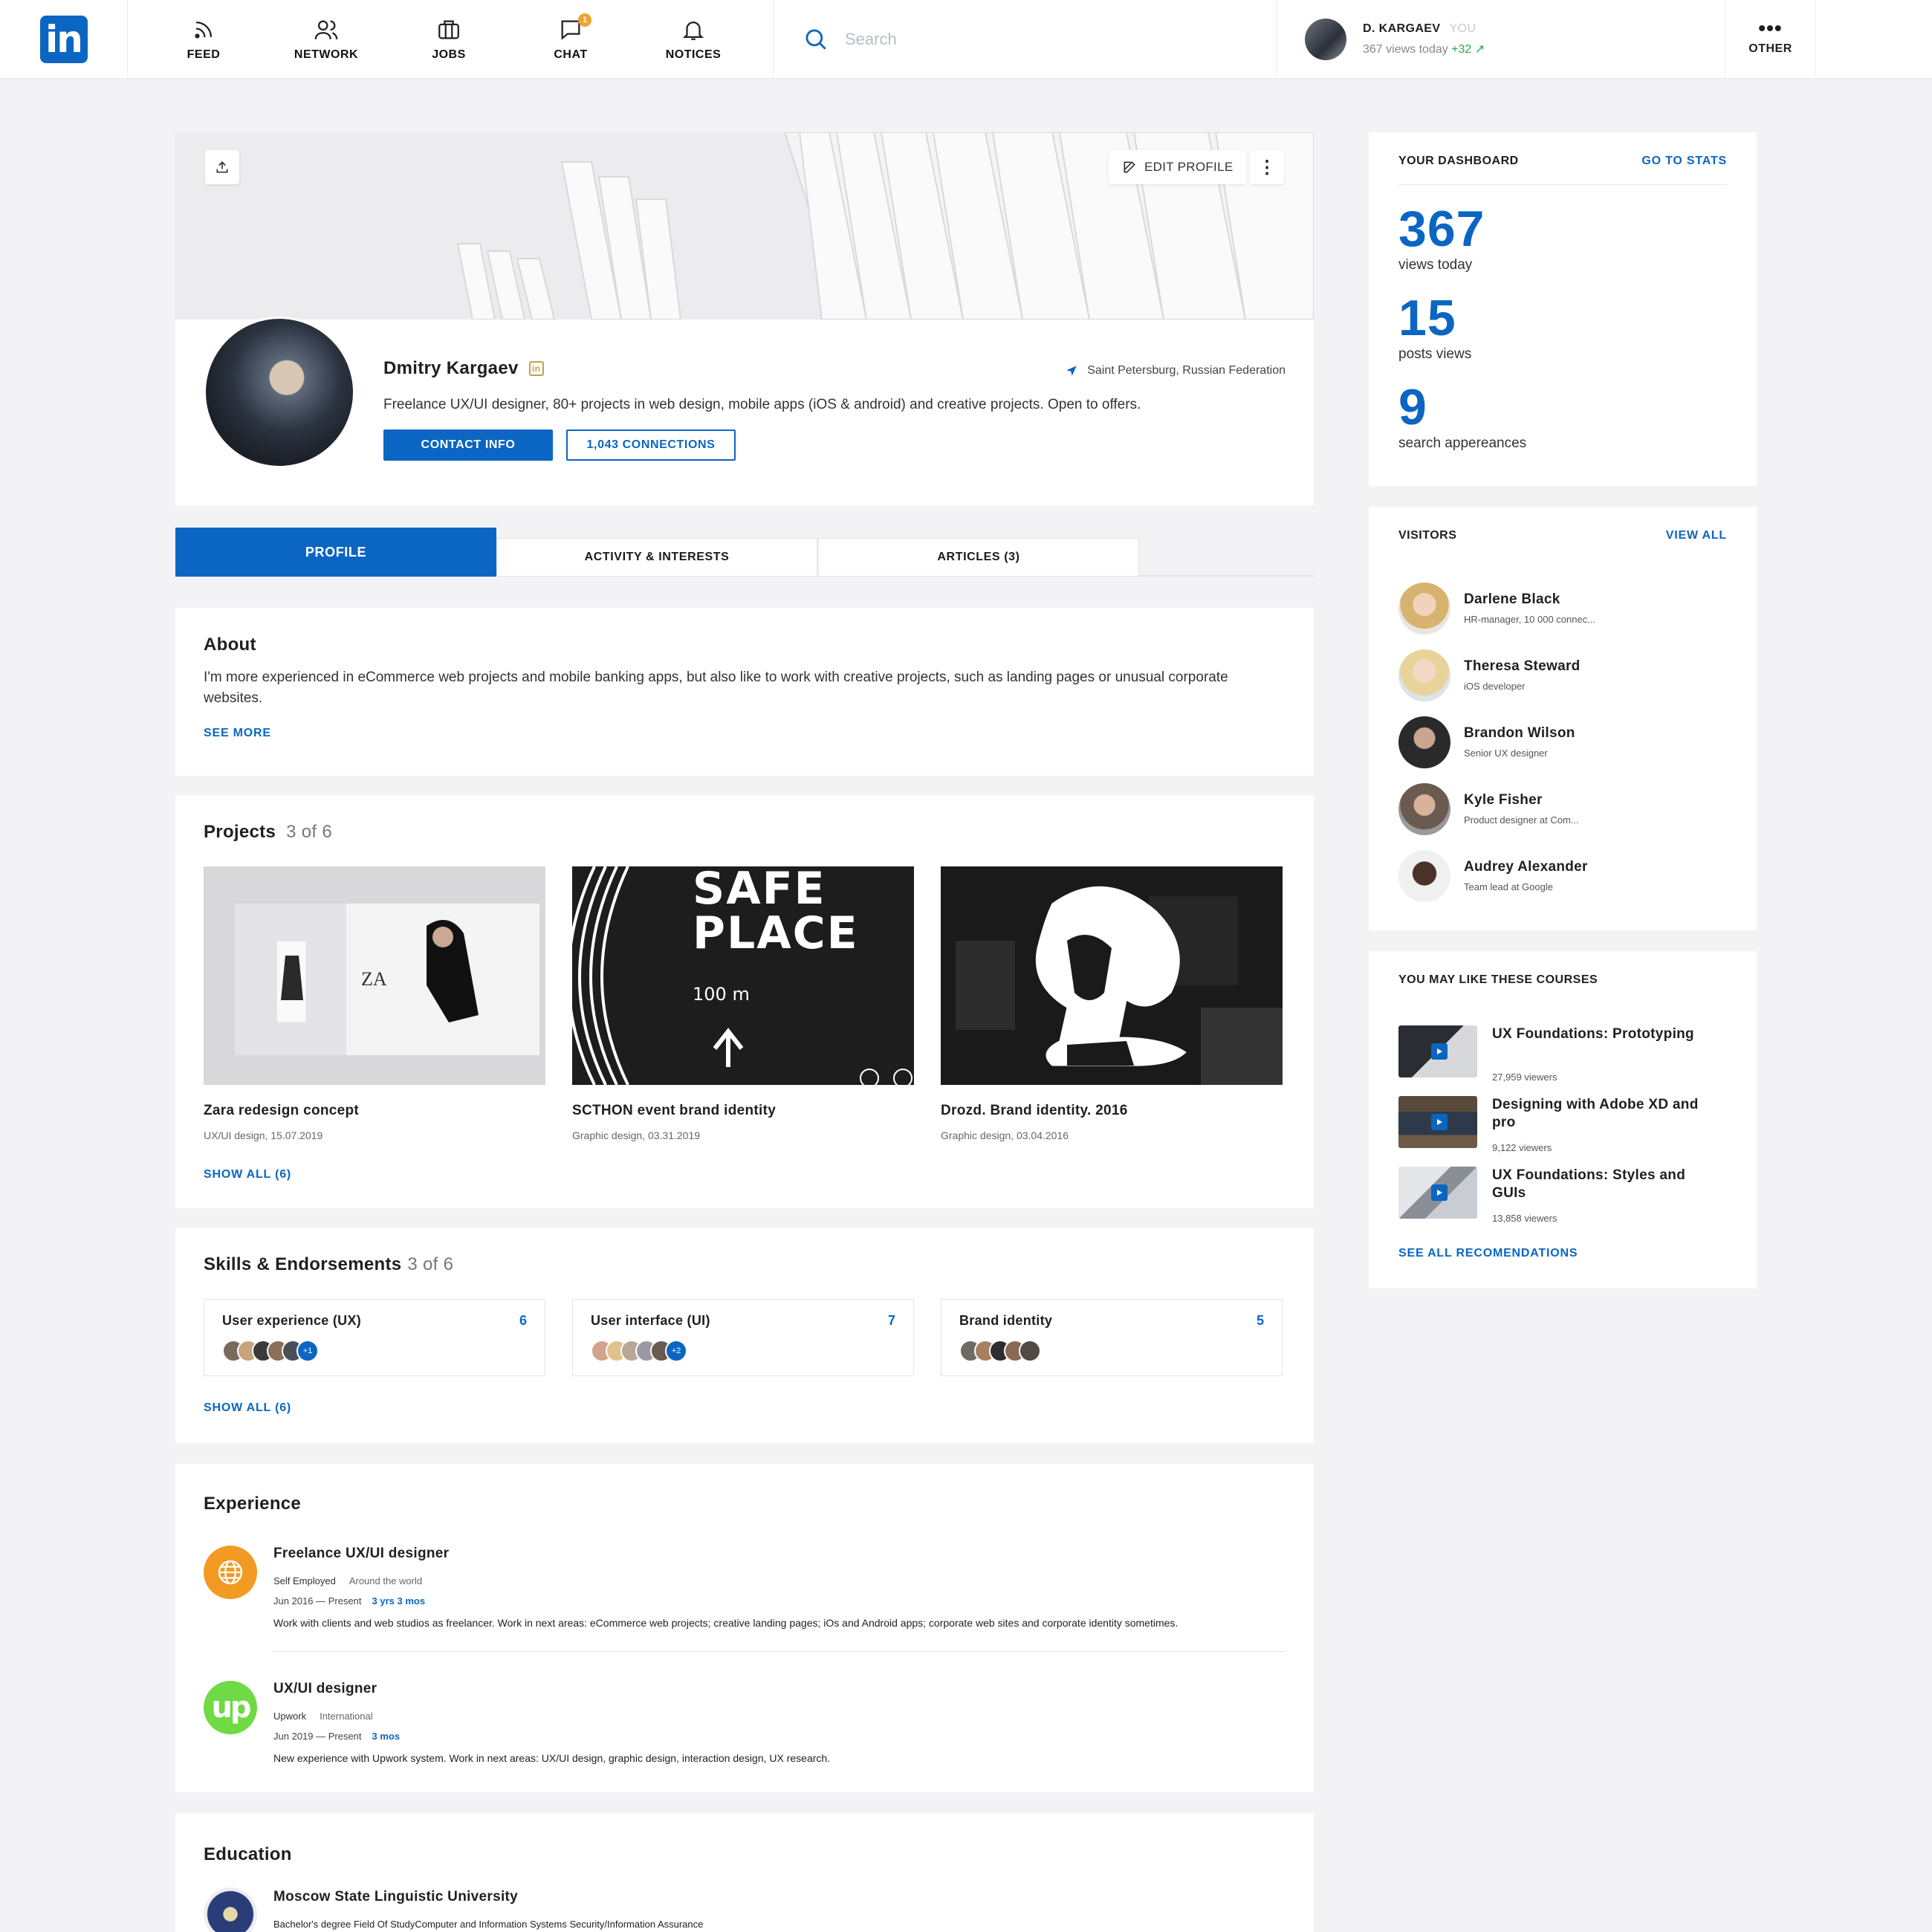 The image size is (1932, 1932). What do you see at coordinates (1696, 535) in the screenshot?
I see `view-all-visitors-link: VIEW ALL` at bounding box center [1696, 535].